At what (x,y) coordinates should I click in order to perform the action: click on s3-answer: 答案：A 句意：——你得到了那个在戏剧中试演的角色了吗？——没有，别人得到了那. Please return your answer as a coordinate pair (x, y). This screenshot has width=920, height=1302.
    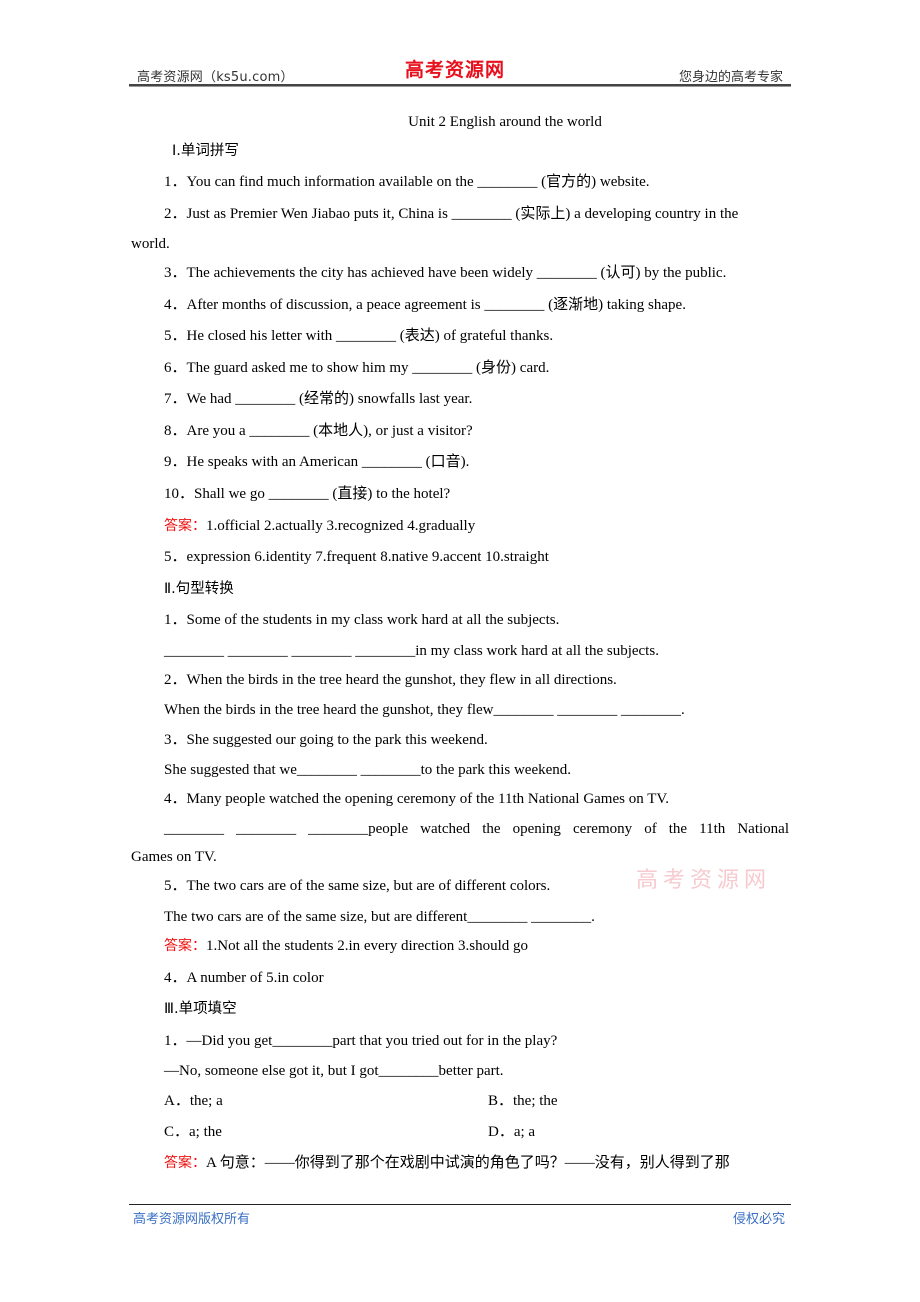
    Looking at the image, I should click on (447, 1163).